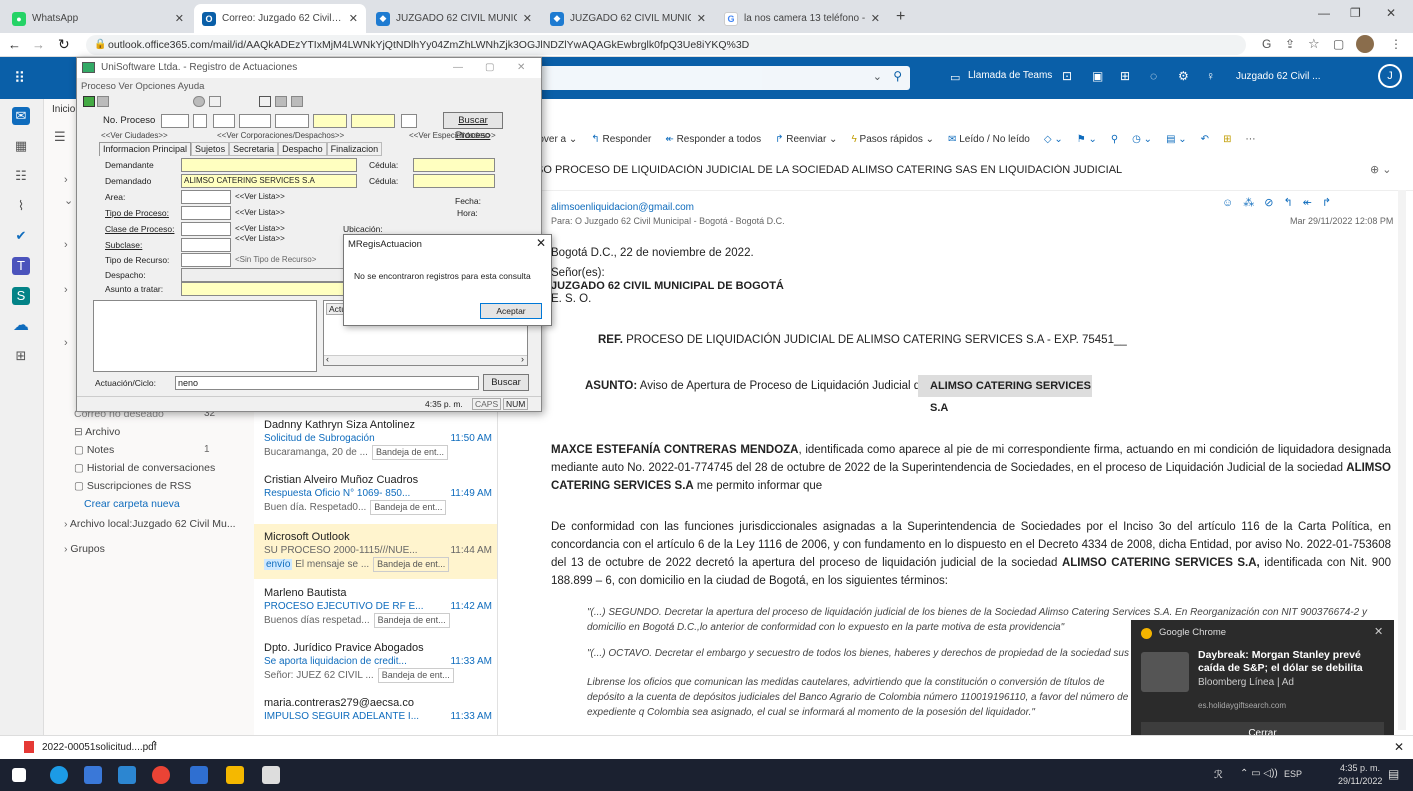  What do you see at coordinates (1125, 76) in the screenshot?
I see `my-day-icon: ⊞` at bounding box center [1125, 76].